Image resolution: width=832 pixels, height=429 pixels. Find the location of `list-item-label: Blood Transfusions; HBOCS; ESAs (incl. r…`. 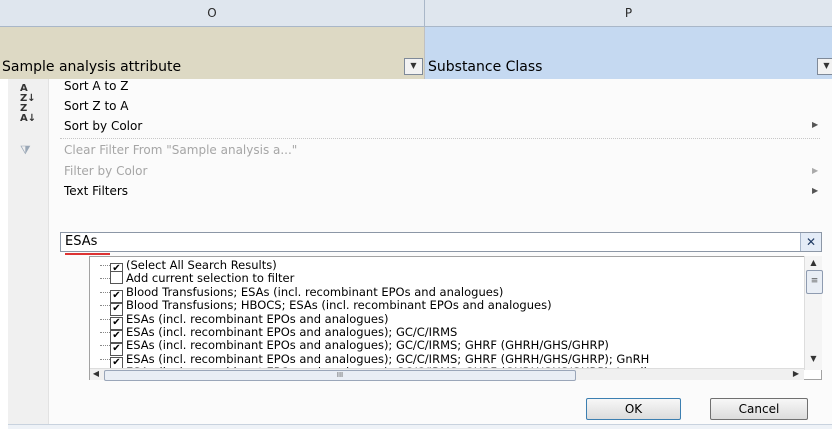

list-item-label: Blood Transfusions; HBOCS; ESAs (incl. r… is located at coordinates (339, 305).